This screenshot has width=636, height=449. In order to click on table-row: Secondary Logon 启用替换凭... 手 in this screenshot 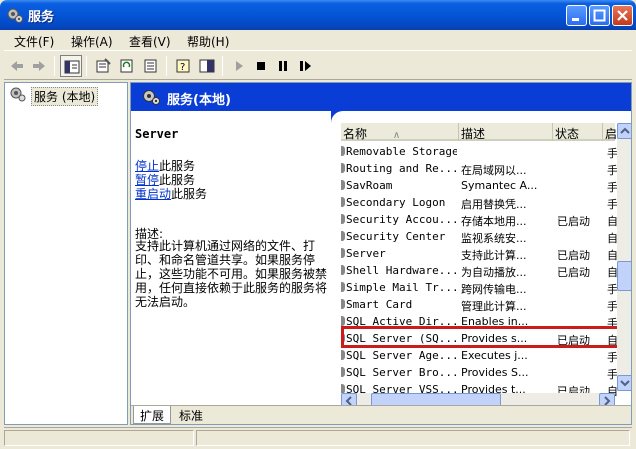, I will do `click(479, 202)`.